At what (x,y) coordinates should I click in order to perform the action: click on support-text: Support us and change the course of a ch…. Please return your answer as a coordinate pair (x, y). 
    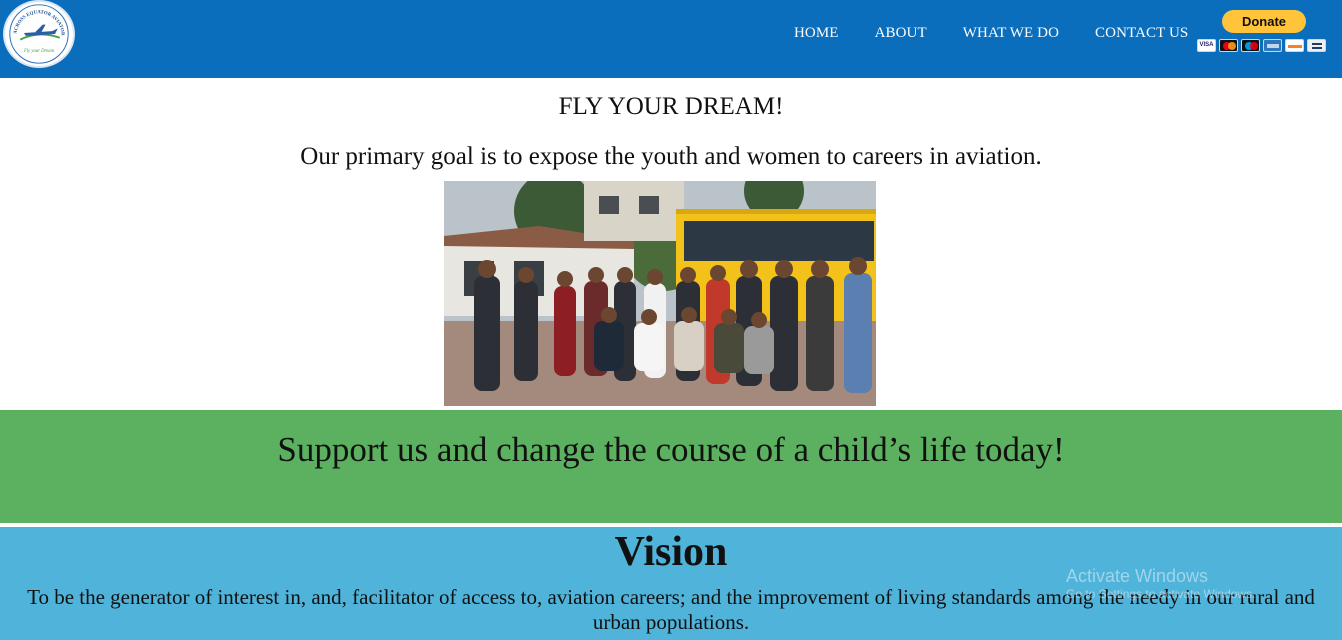
    Looking at the image, I should click on (671, 449).